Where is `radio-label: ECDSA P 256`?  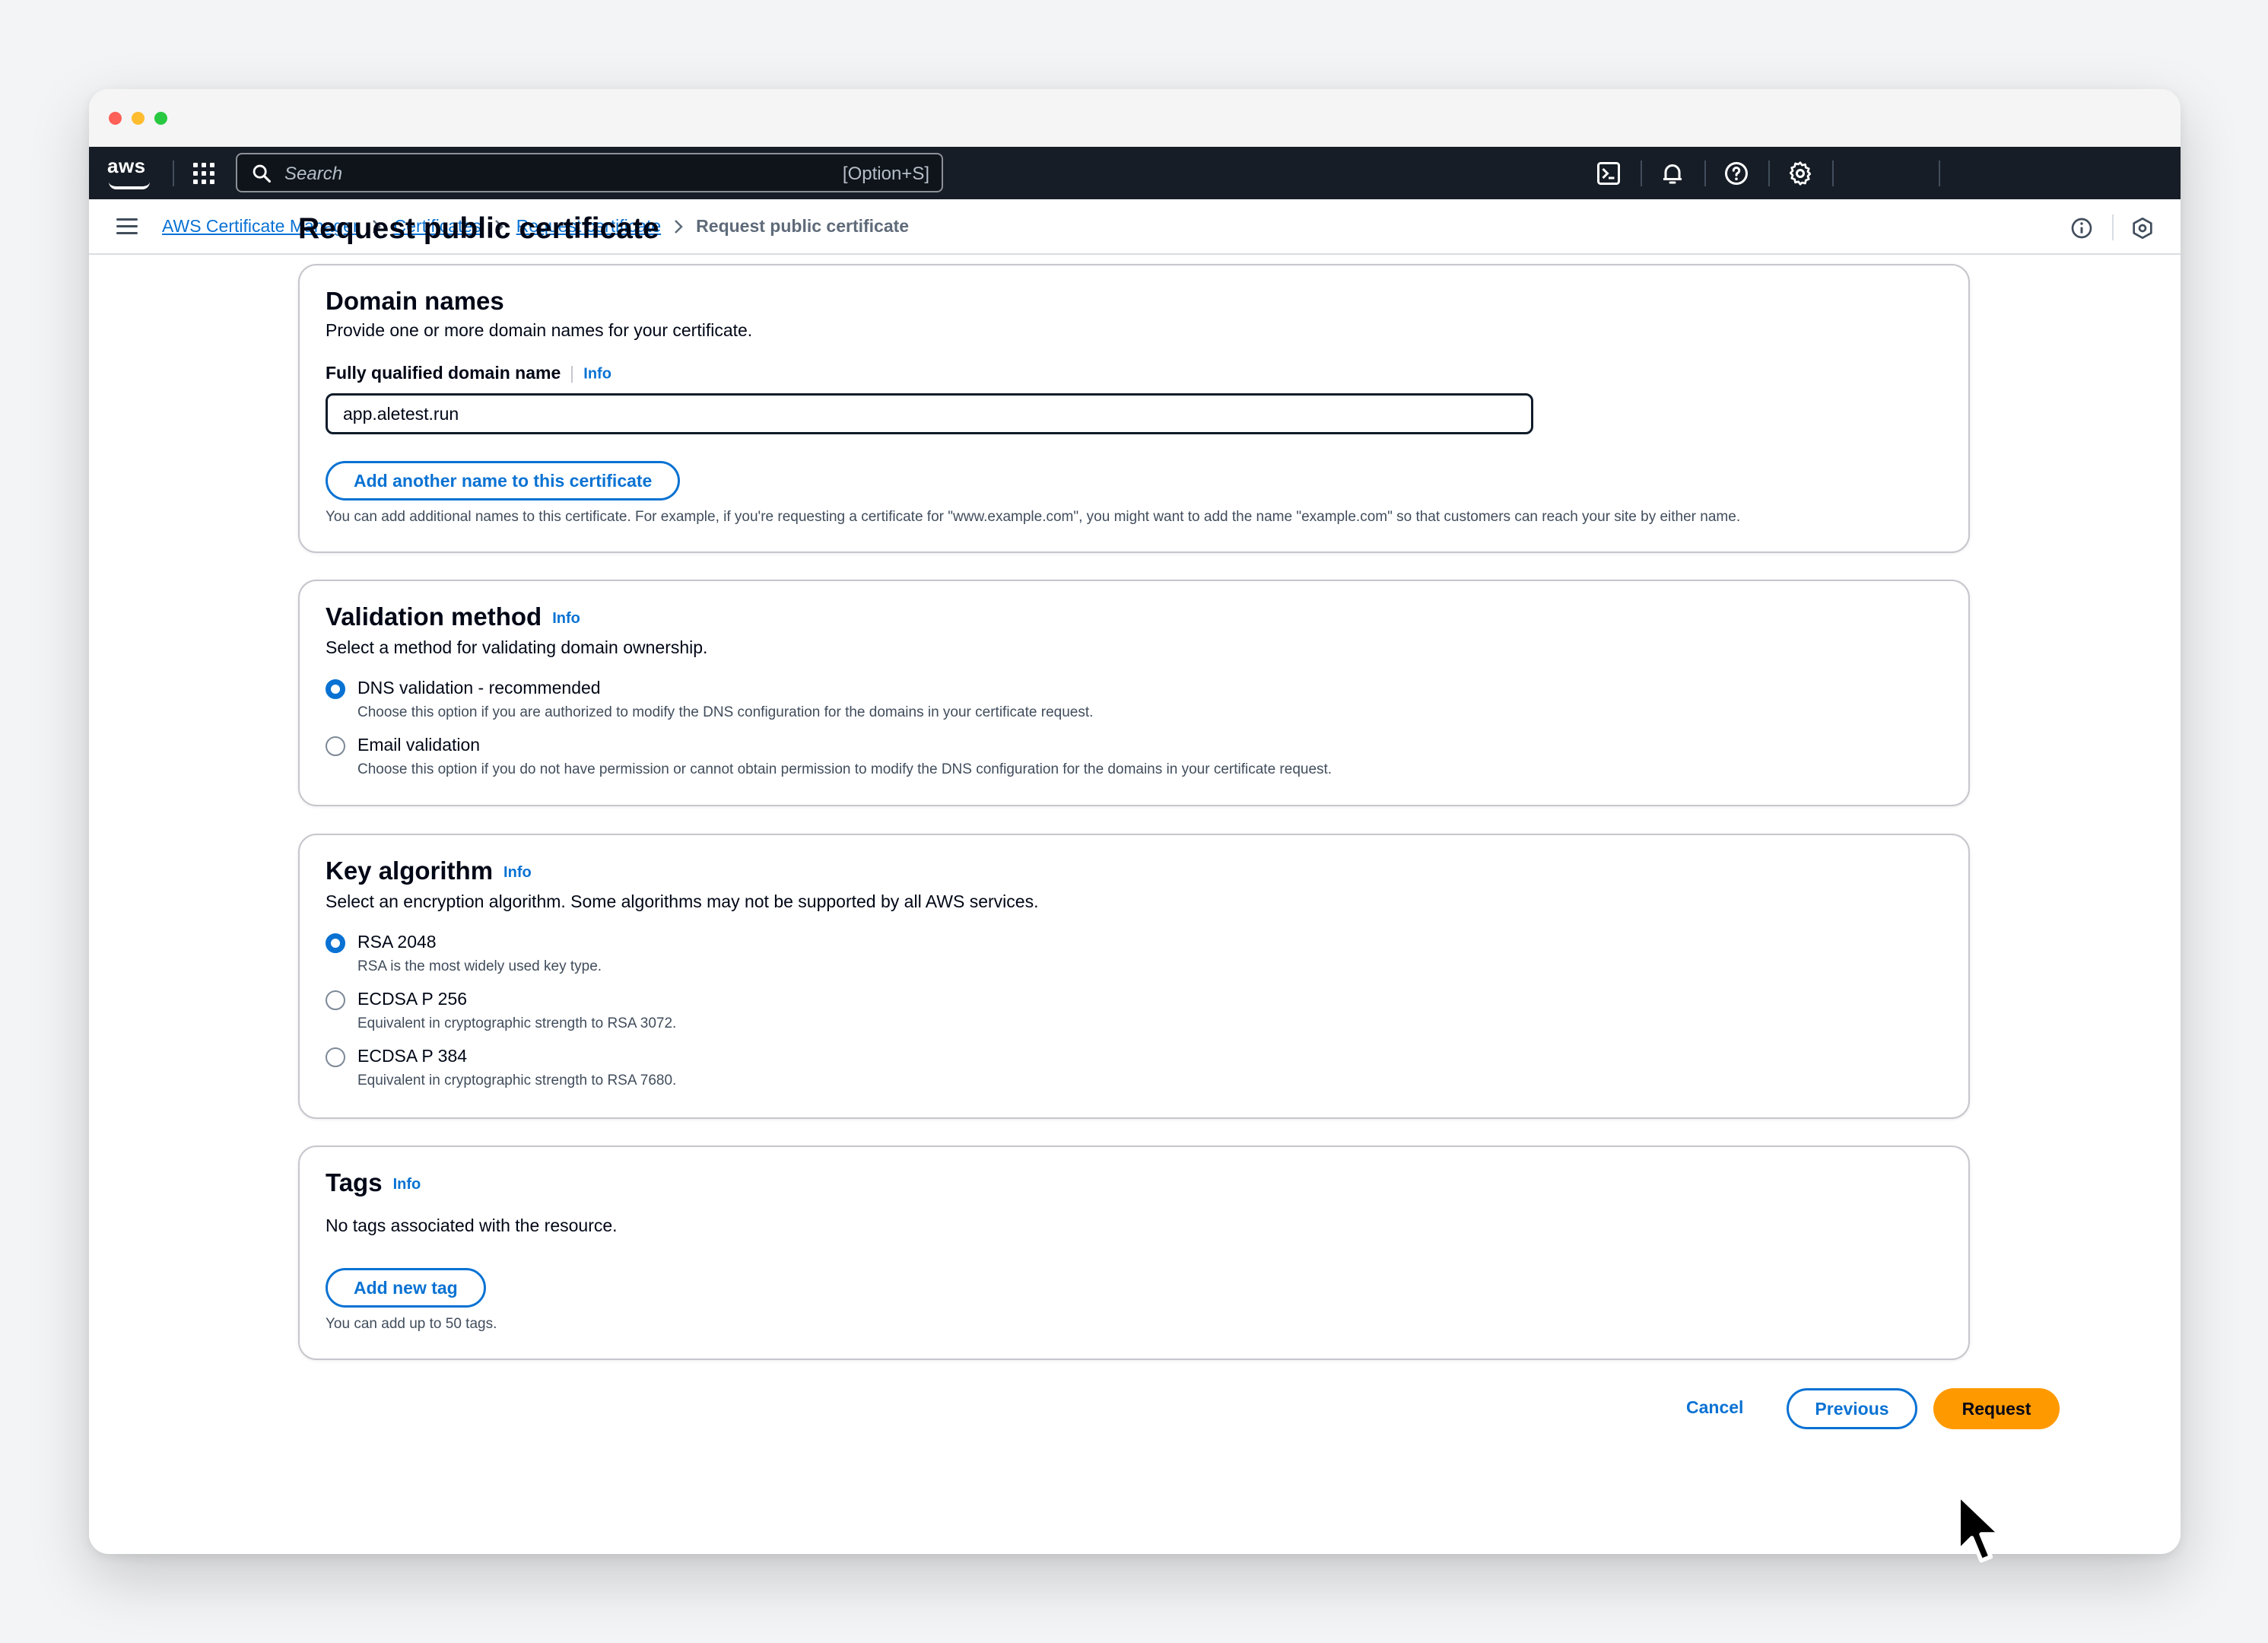
radio-label: ECDSA P 256 is located at coordinates (412, 999).